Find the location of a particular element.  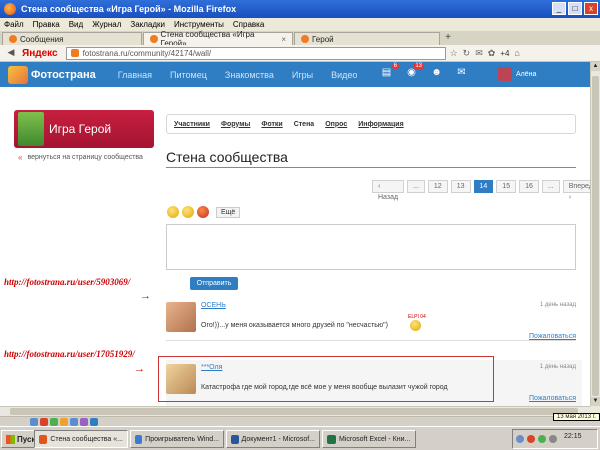

site-favicon is located at coordinates (74, 53).